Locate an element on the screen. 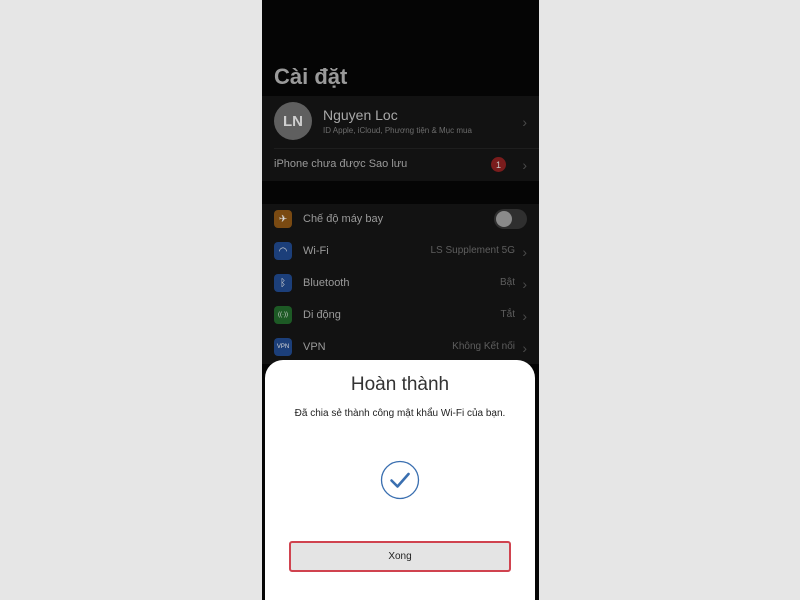 This screenshot has height=600, width=800. settings-row-value: Bật is located at coordinates (507, 282).